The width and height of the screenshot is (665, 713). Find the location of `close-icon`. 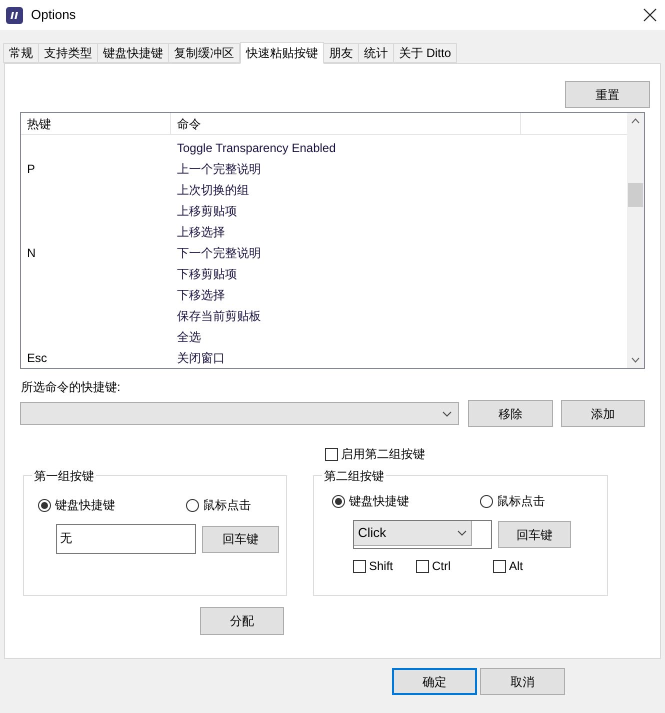

close-icon is located at coordinates (650, 15).